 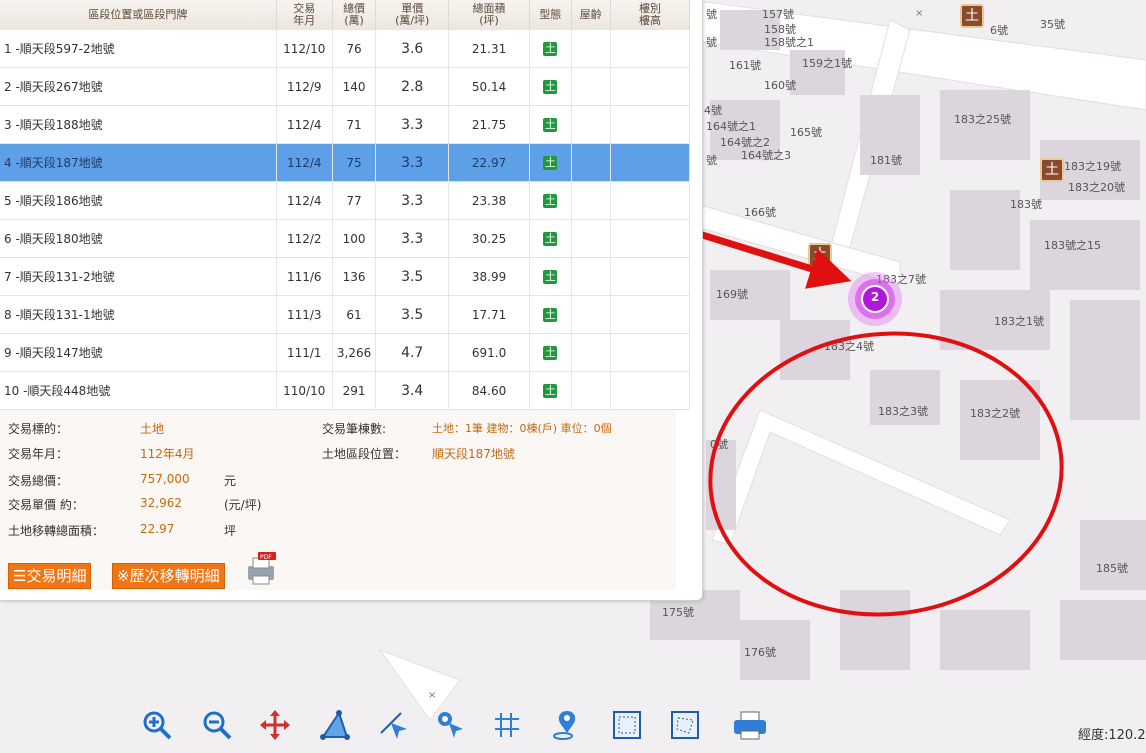 I want to click on transaction-detail-button: ☰交易明細, so click(x=50, y=576).